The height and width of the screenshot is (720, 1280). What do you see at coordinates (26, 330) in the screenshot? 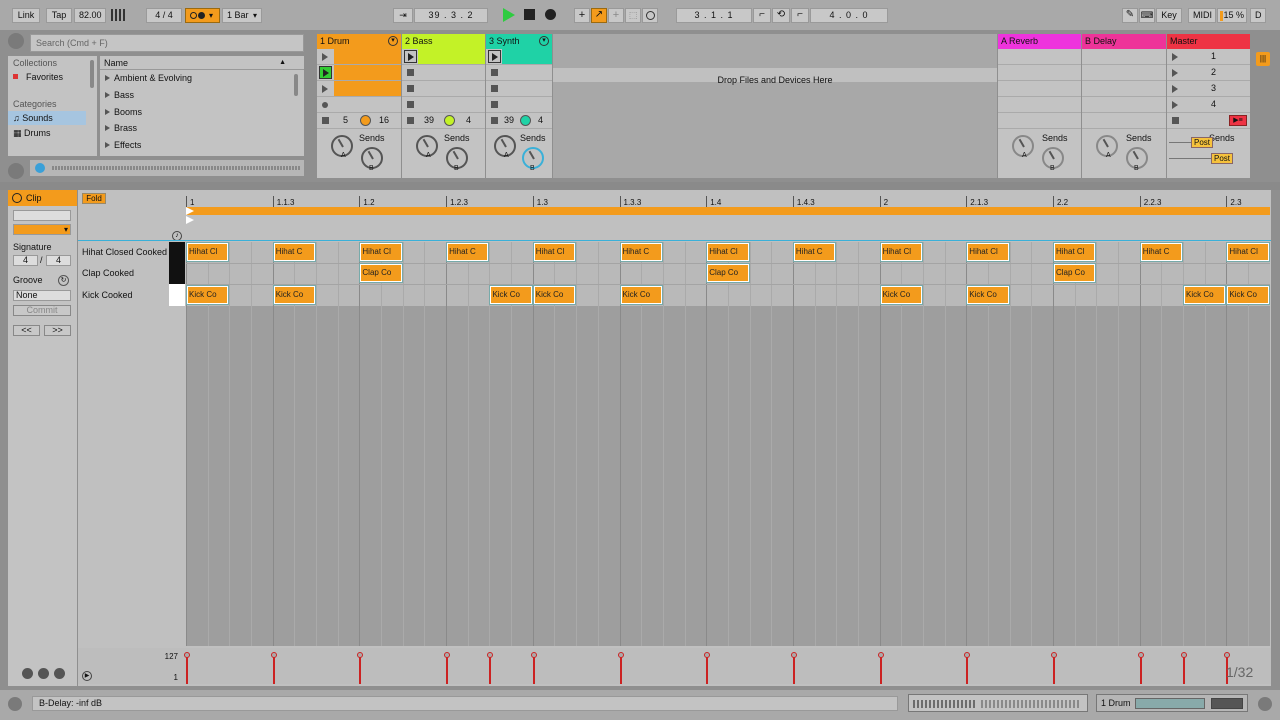
I see `nudge-back-button: <<` at bounding box center [26, 330].